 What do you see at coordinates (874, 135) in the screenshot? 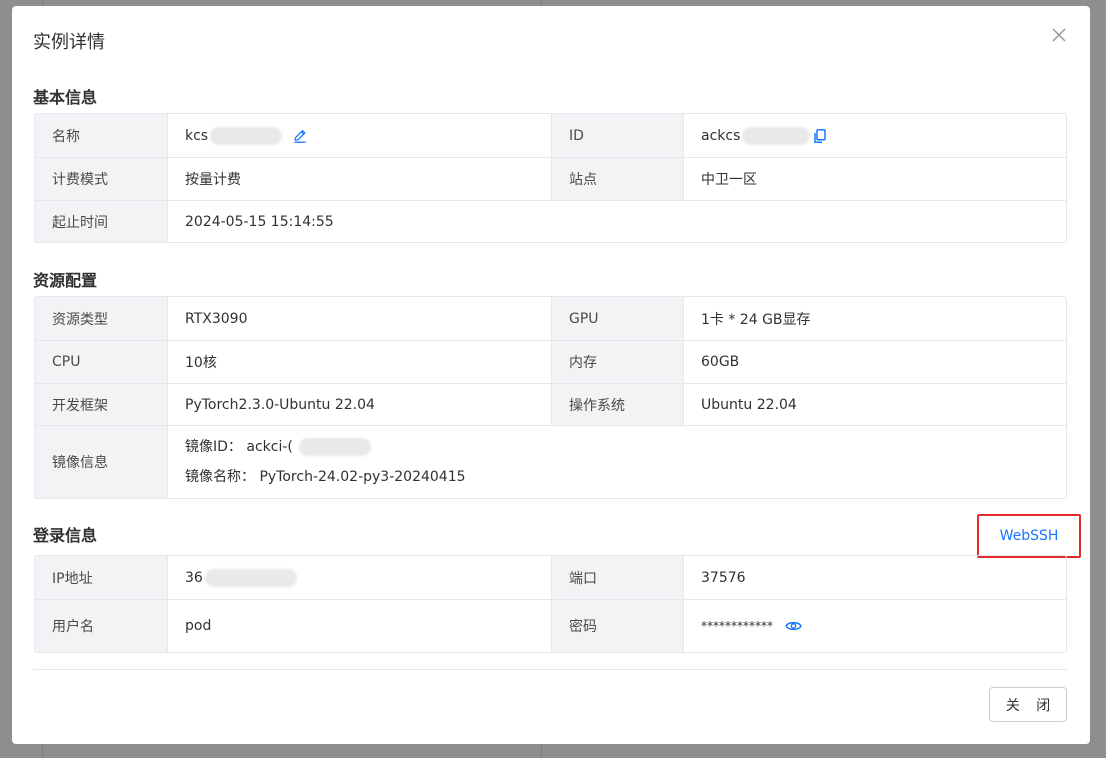
I see `id-cell: ackcs` at bounding box center [874, 135].